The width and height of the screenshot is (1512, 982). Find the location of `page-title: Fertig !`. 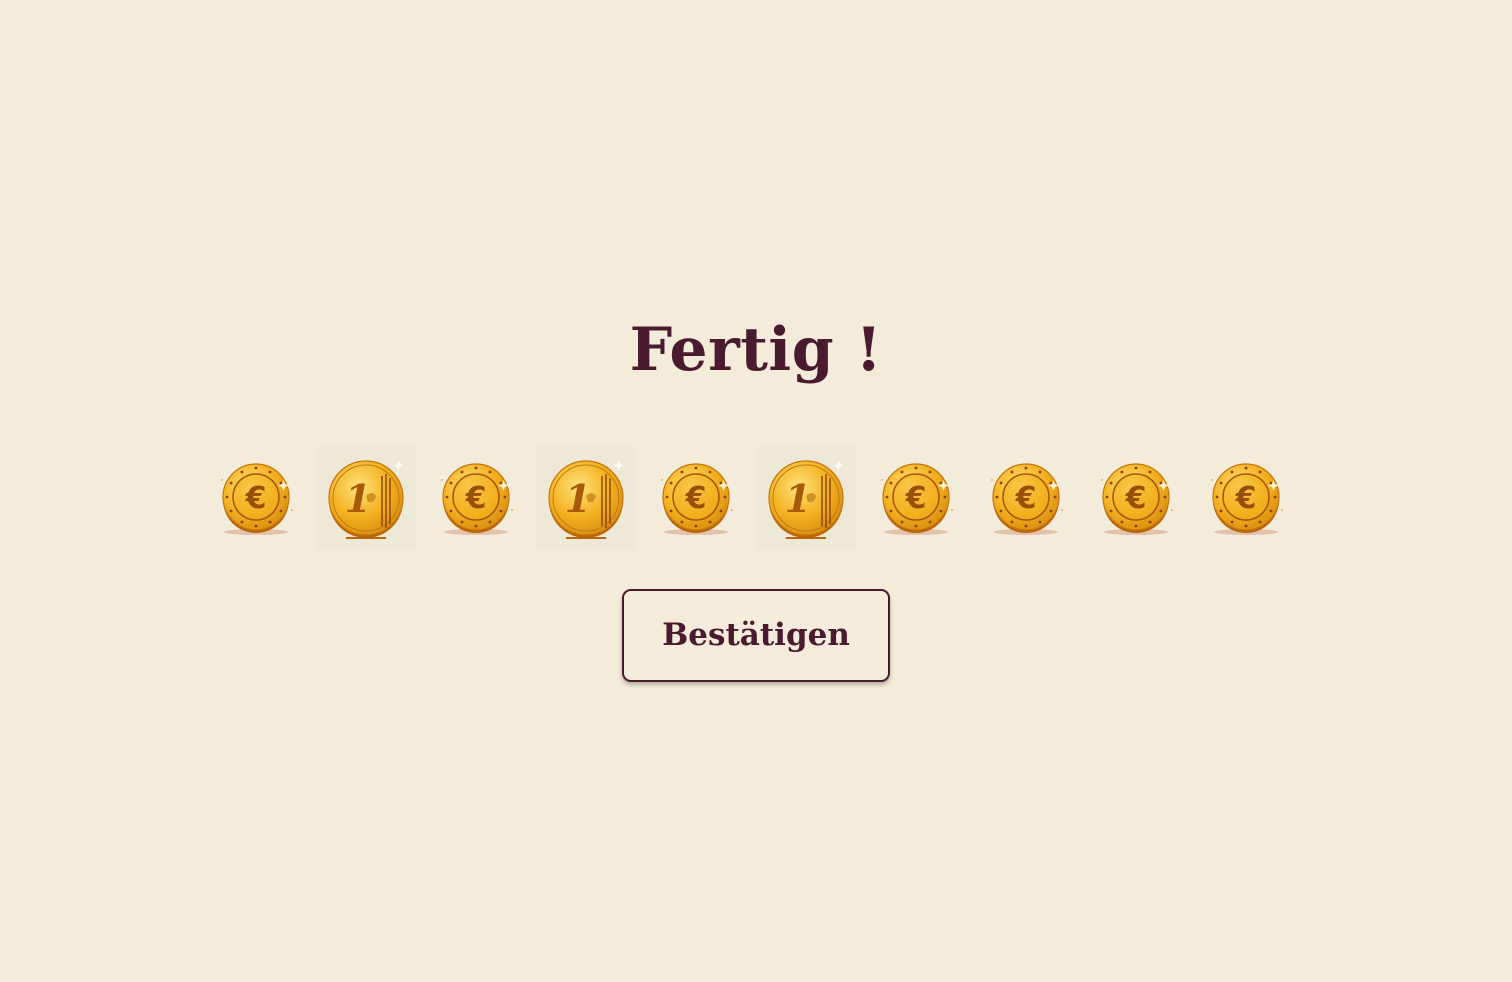

page-title: Fertig ! is located at coordinates (756, 350).